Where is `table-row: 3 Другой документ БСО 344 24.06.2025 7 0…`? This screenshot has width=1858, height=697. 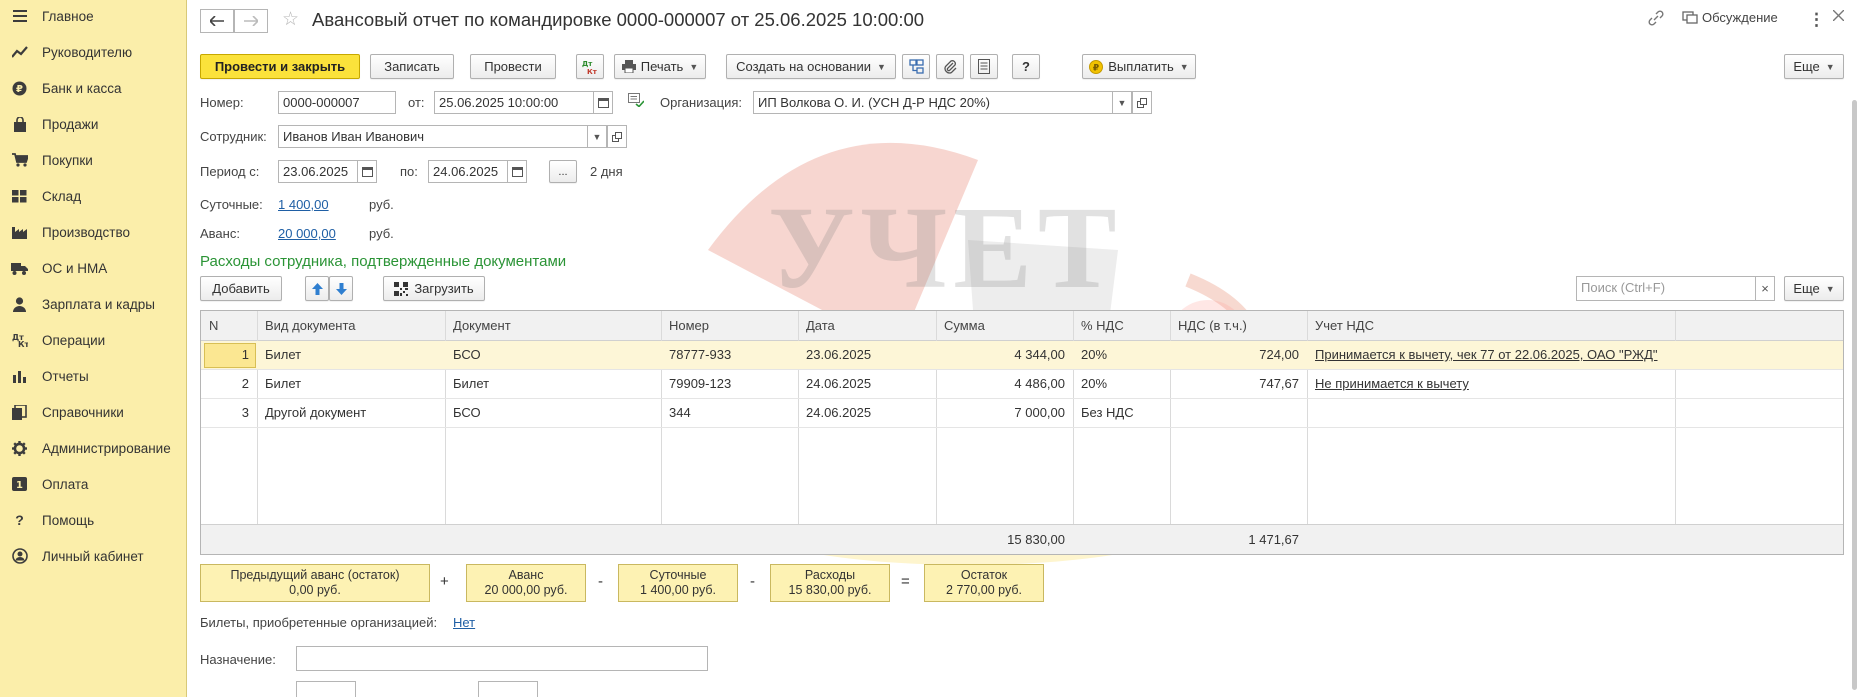
table-row: 3 Другой документ БСО 344 24.06.2025 7 0… is located at coordinates (1022, 413).